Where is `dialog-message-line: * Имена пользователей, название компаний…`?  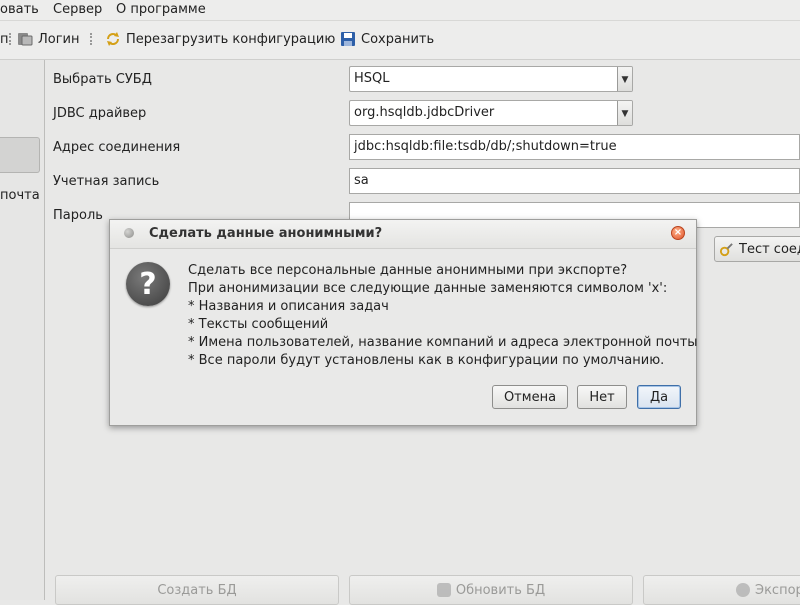 dialog-message-line: * Имена пользователей, название компаний… is located at coordinates (443, 342).